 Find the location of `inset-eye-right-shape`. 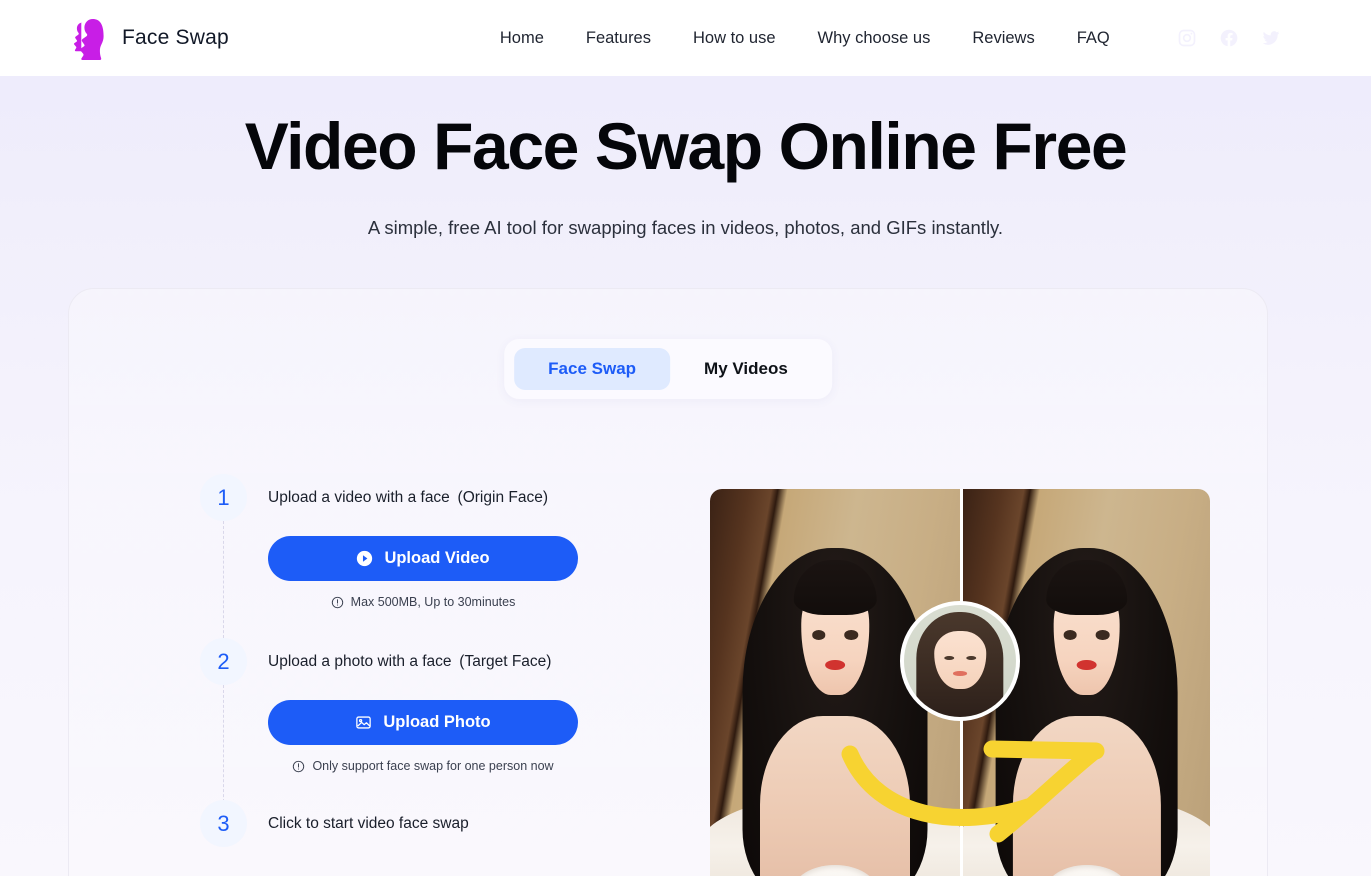

inset-eye-right-shape is located at coordinates (971, 658).